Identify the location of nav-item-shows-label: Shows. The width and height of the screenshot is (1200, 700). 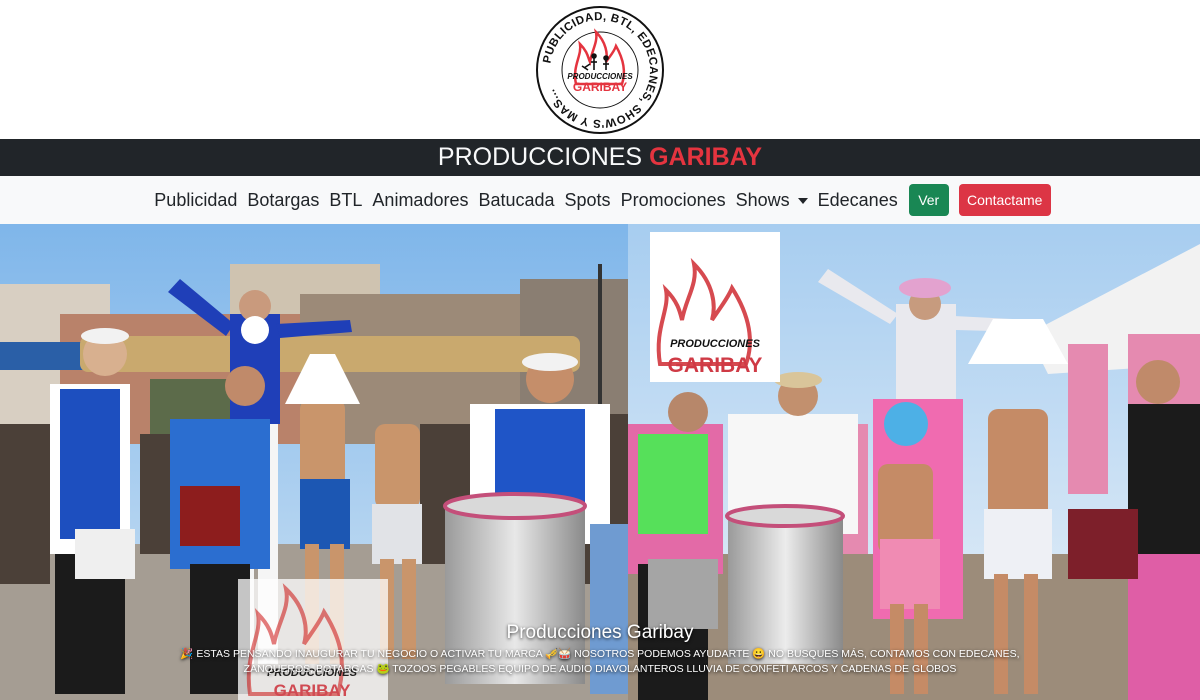
(762, 199).